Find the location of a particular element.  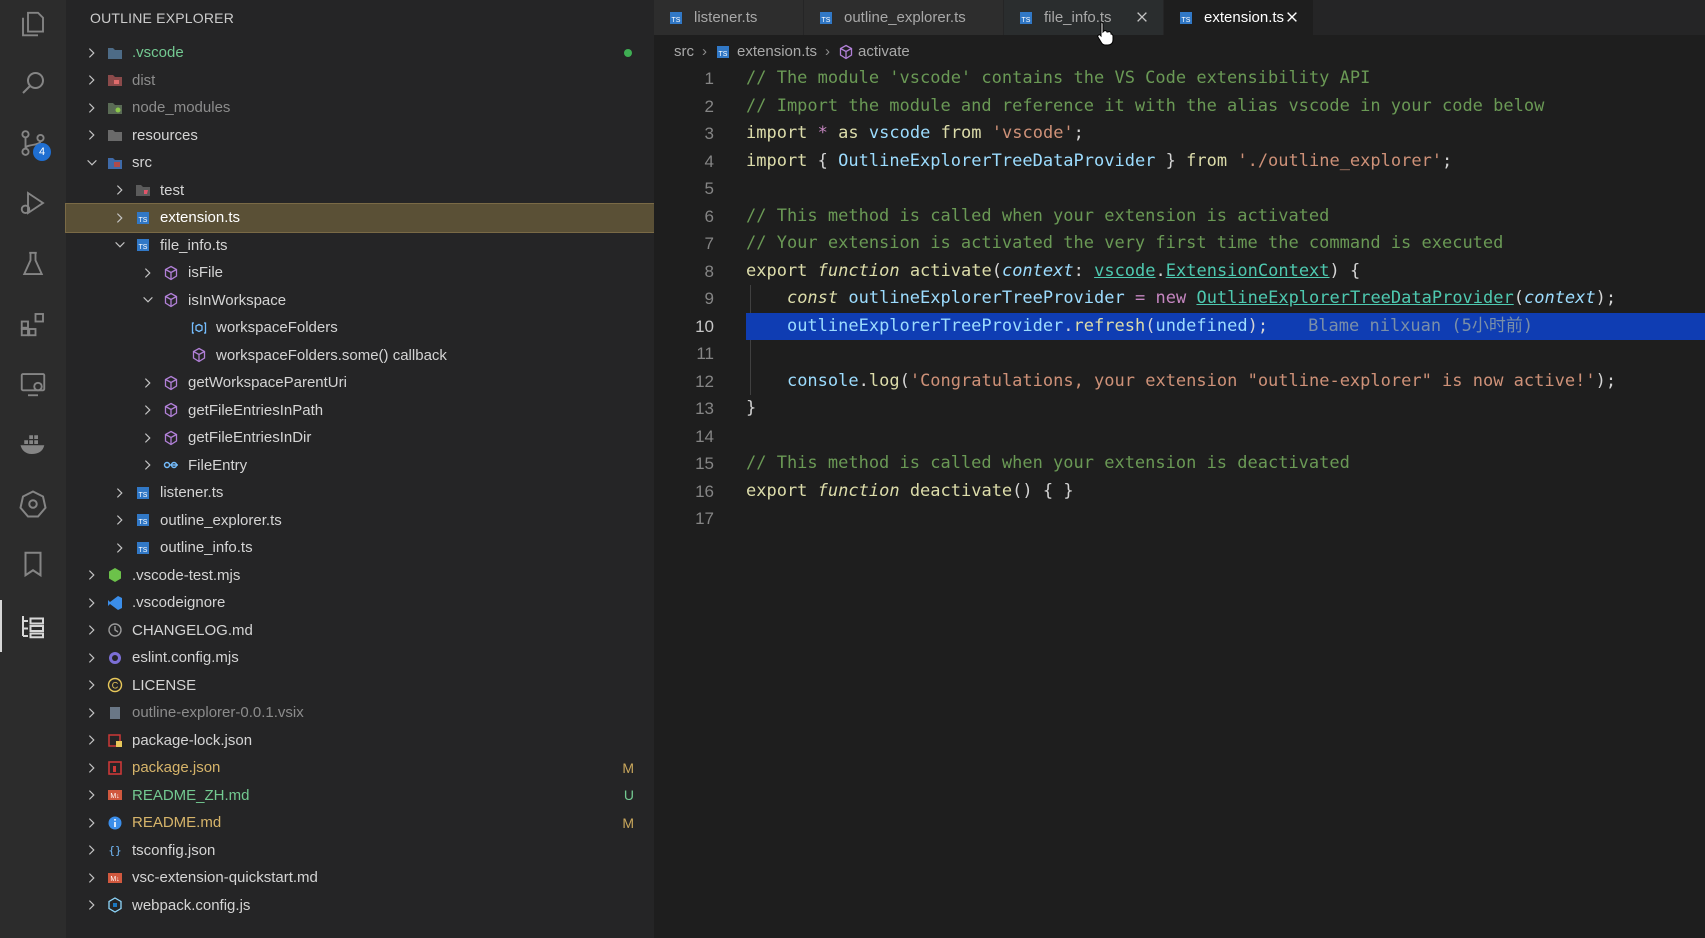

tree-row-vscodeignore: .vscodeignore is located at coordinates (360, 603).